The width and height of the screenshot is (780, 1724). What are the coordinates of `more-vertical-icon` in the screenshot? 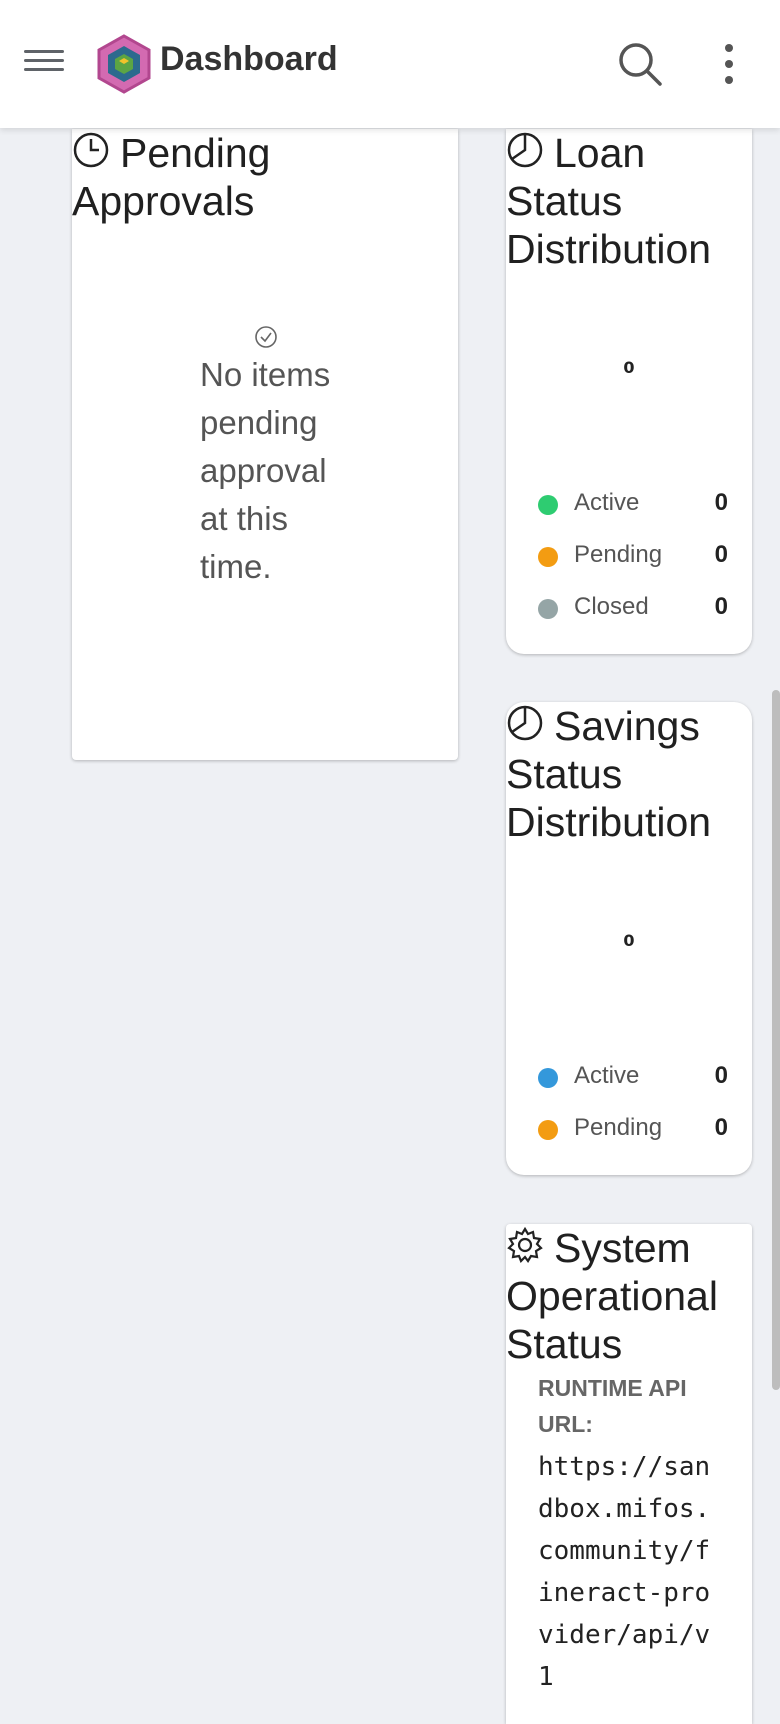 It's located at (729, 64).